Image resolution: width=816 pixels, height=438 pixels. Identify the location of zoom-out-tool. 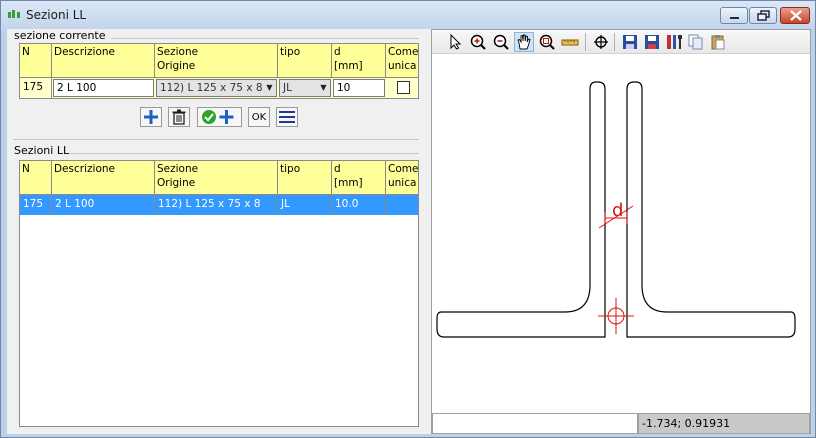
(501, 42).